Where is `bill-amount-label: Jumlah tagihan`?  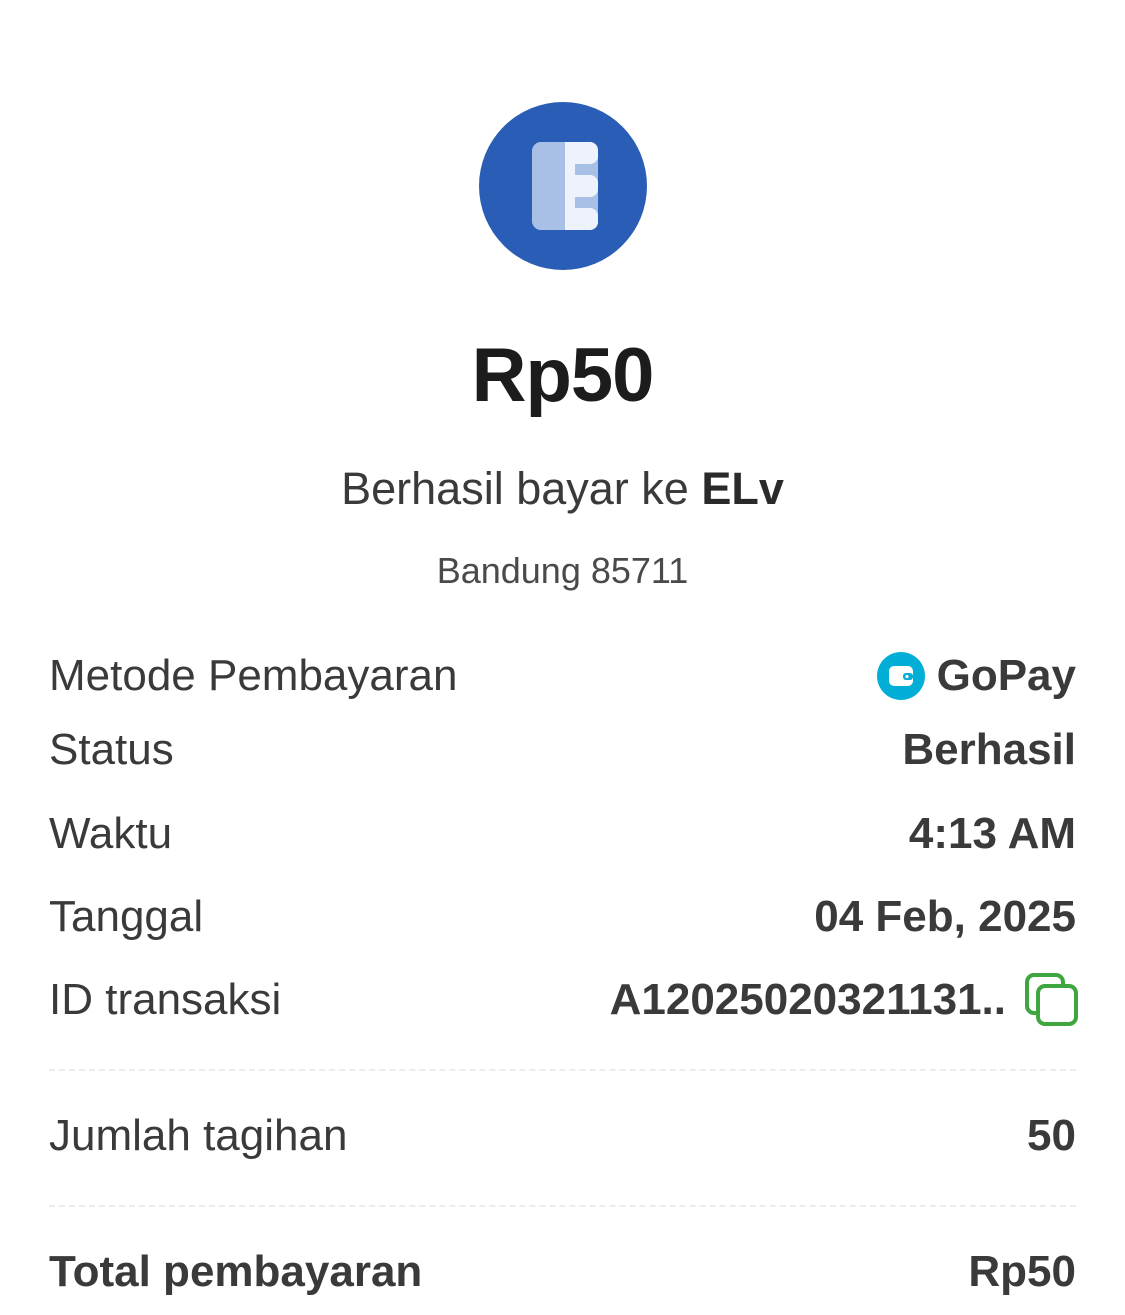 bill-amount-label: Jumlah tagihan is located at coordinates (198, 1135).